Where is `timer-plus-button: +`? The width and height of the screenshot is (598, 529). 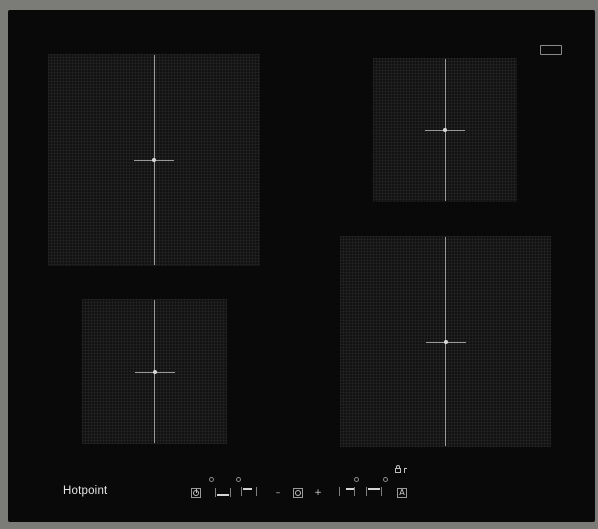
timer-plus-button: + is located at coordinates (318, 493).